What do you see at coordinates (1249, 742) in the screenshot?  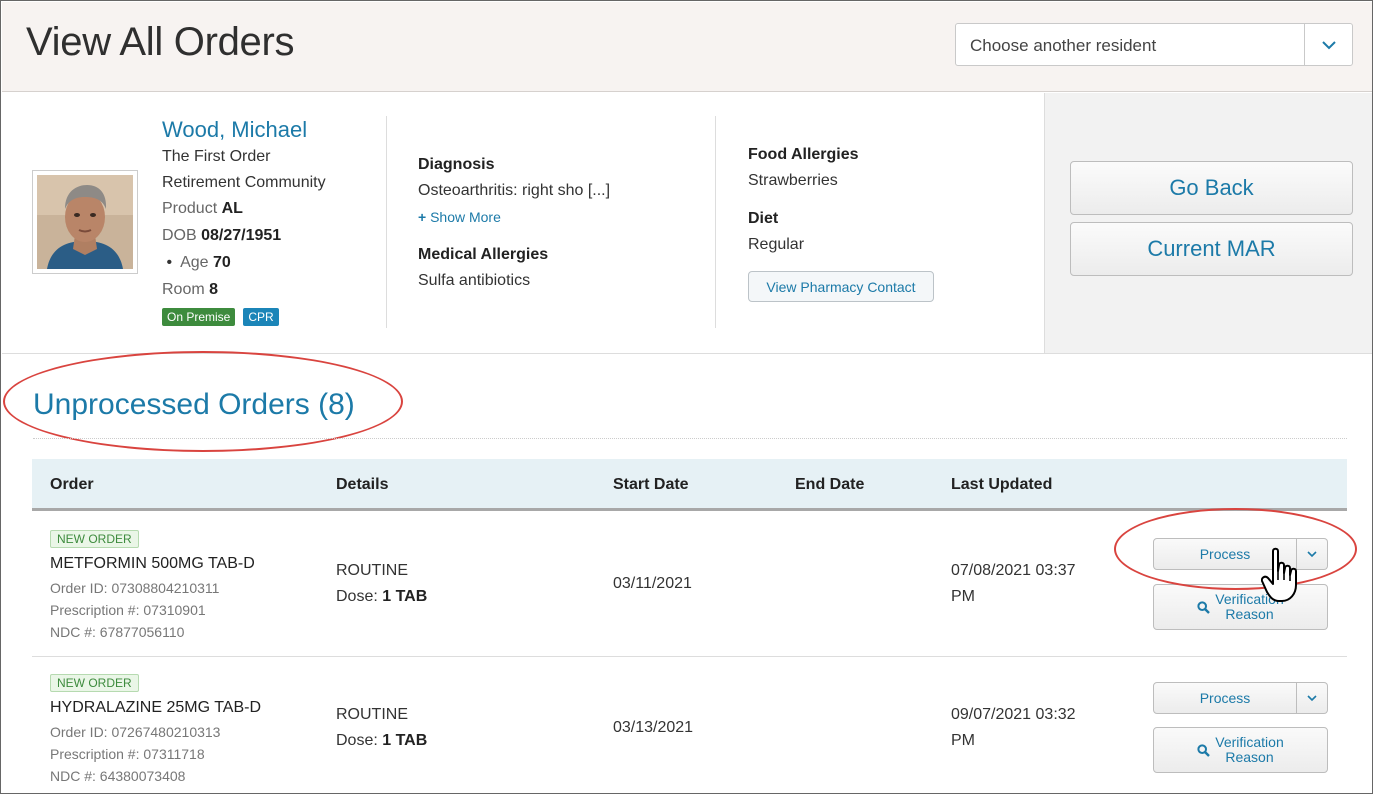 I see `verification-label: Verification` at bounding box center [1249, 742].